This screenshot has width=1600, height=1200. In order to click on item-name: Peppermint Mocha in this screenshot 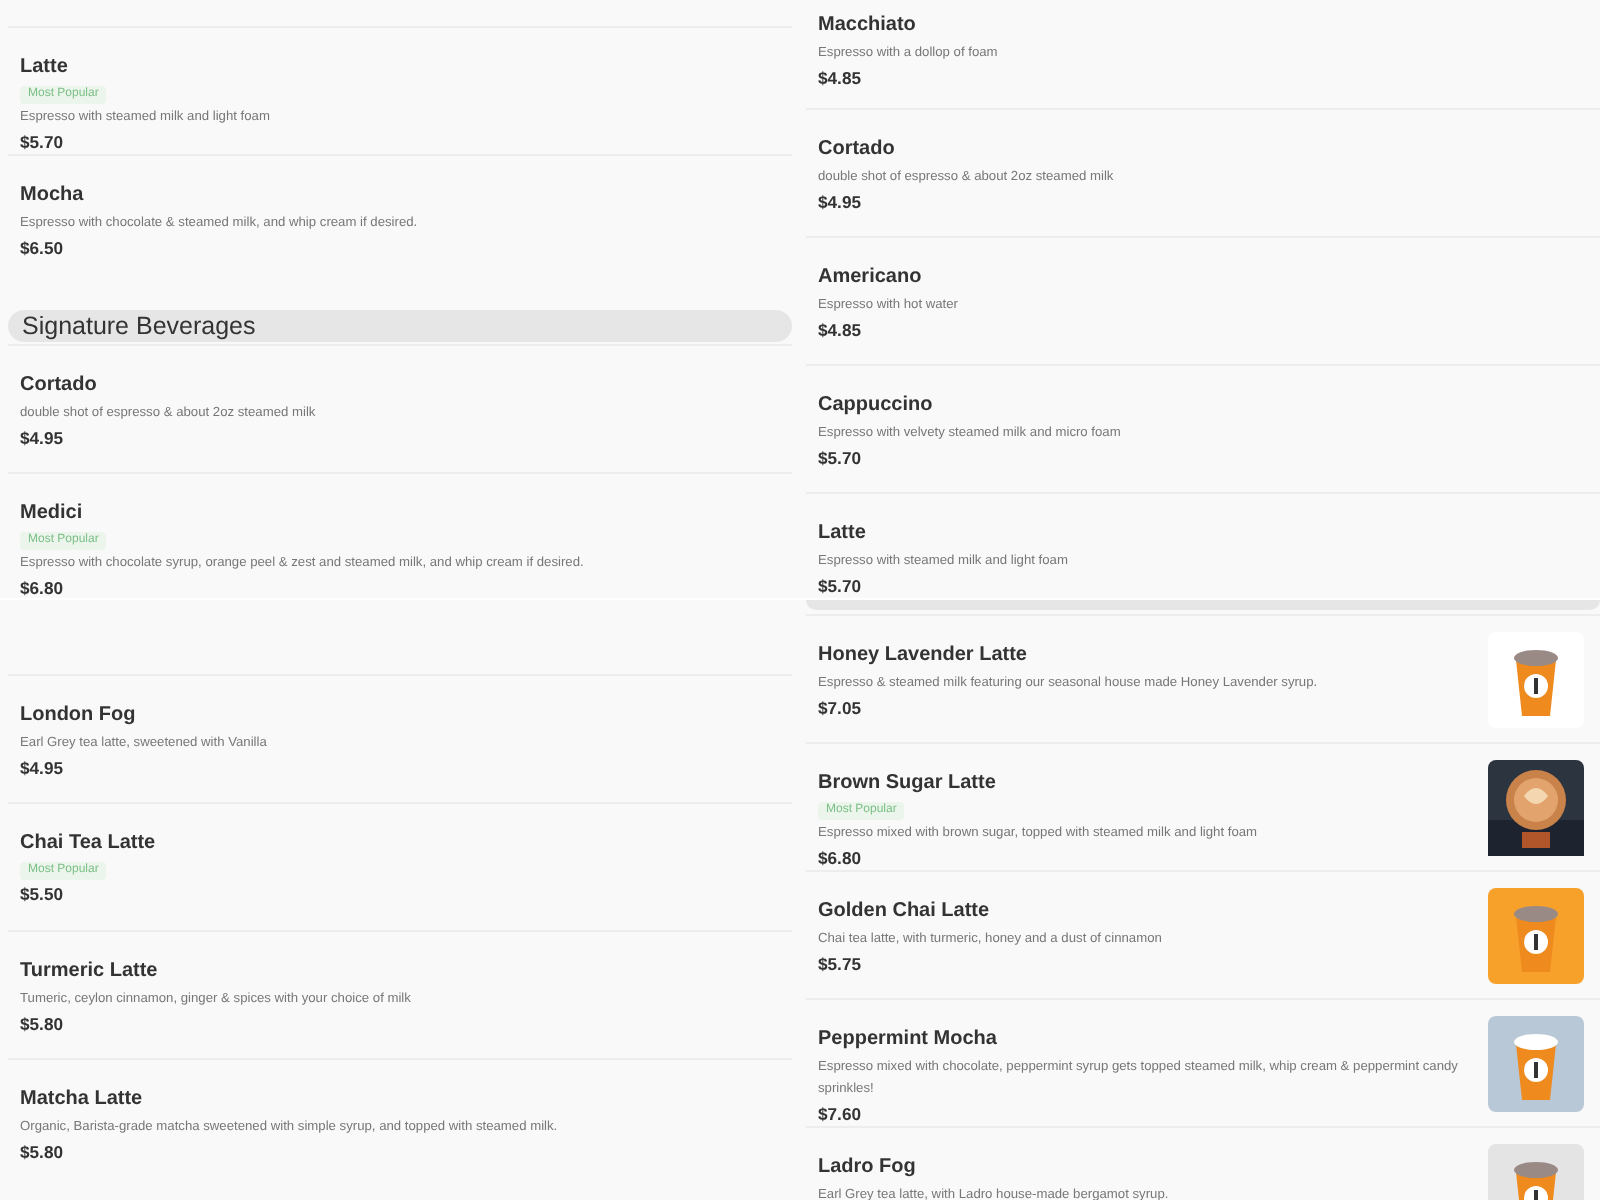, I will do `click(907, 1040)`.